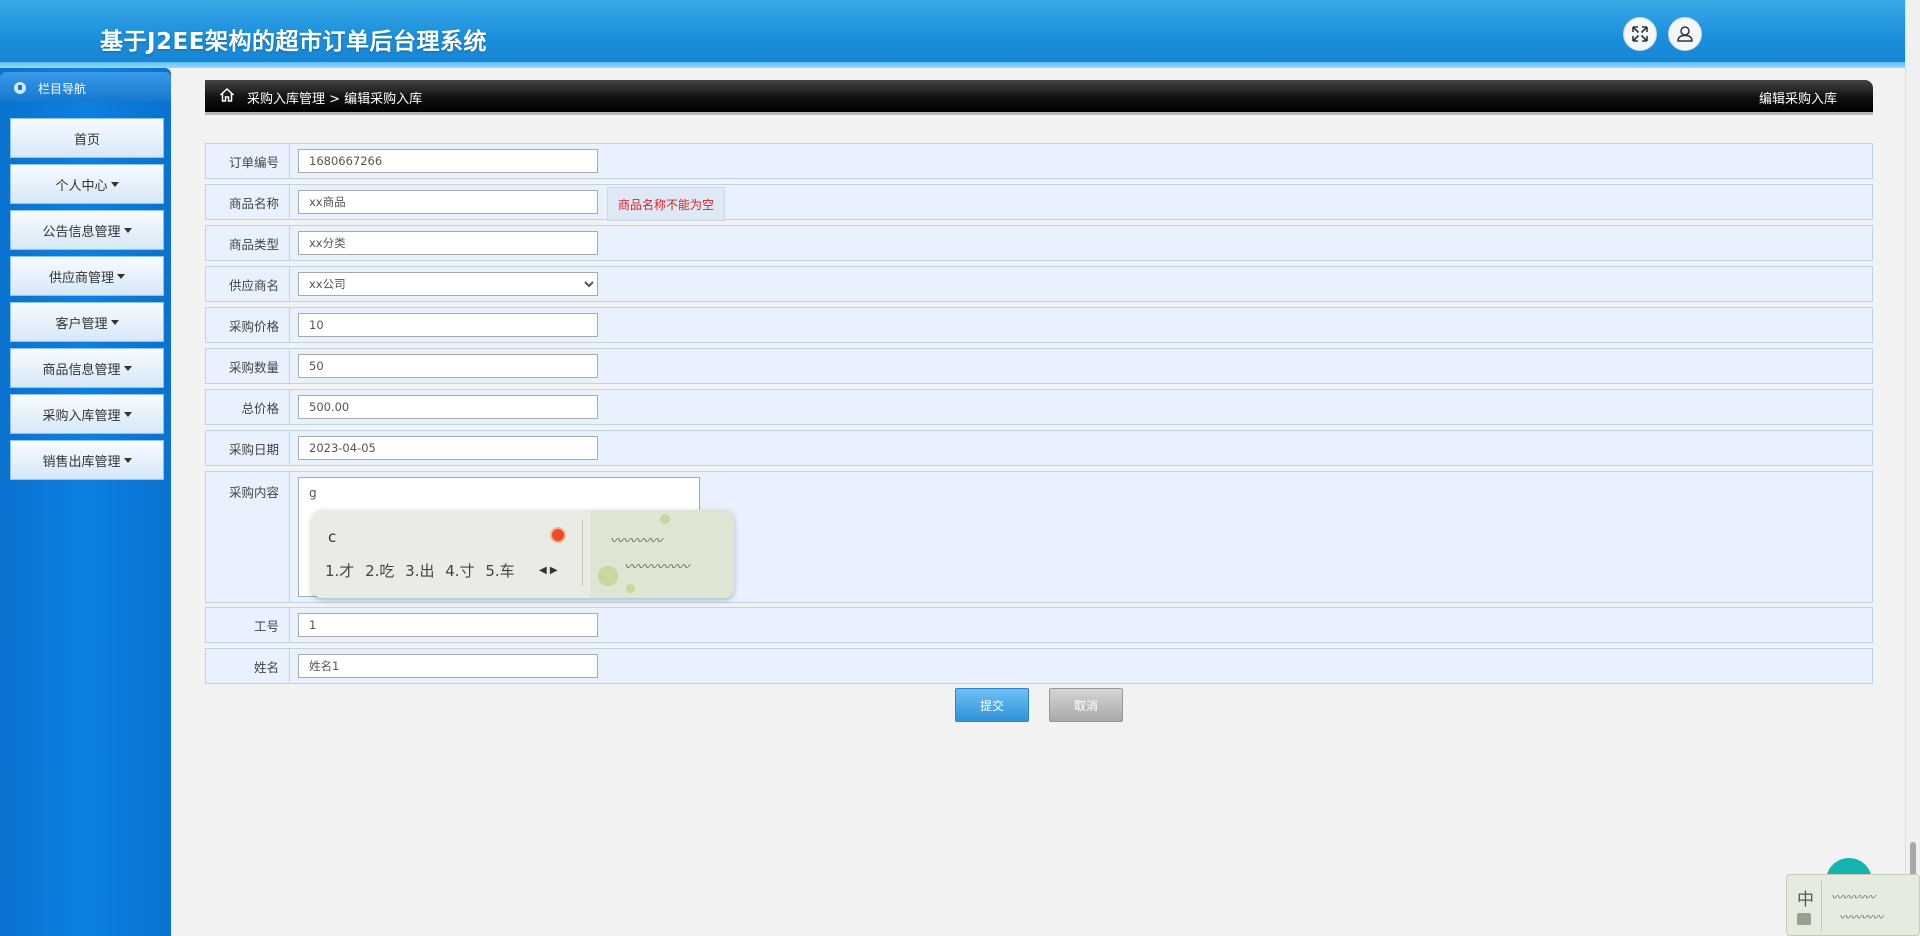 The width and height of the screenshot is (1920, 936). What do you see at coordinates (248, 666) in the screenshot?
I see `field-label: 姓名` at bounding box center [248, 666].